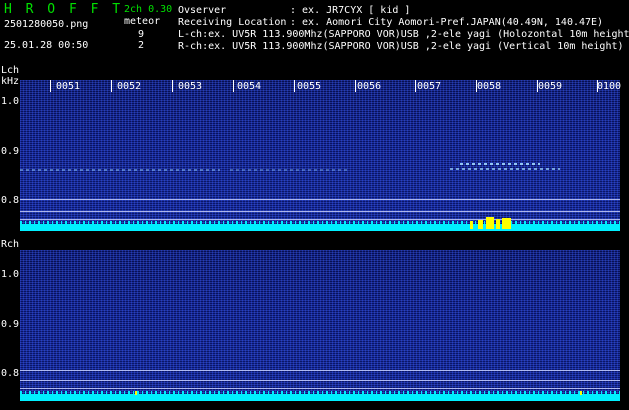 The image size is (629, 410). What do you see at coordinates (550, 86) in the screenshot?
I see `time-label-0059: 0059` at bounding box center [550, 86].